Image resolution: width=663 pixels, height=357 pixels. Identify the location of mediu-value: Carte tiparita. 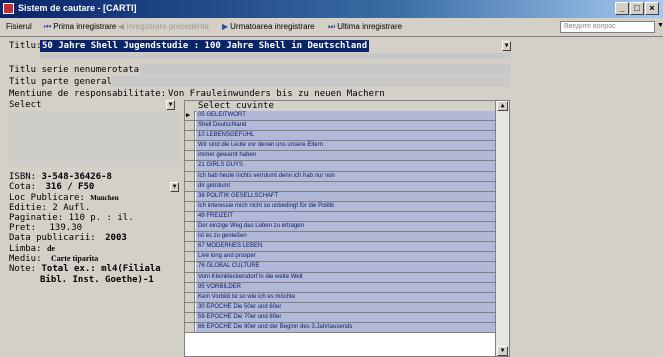
(74, 258).